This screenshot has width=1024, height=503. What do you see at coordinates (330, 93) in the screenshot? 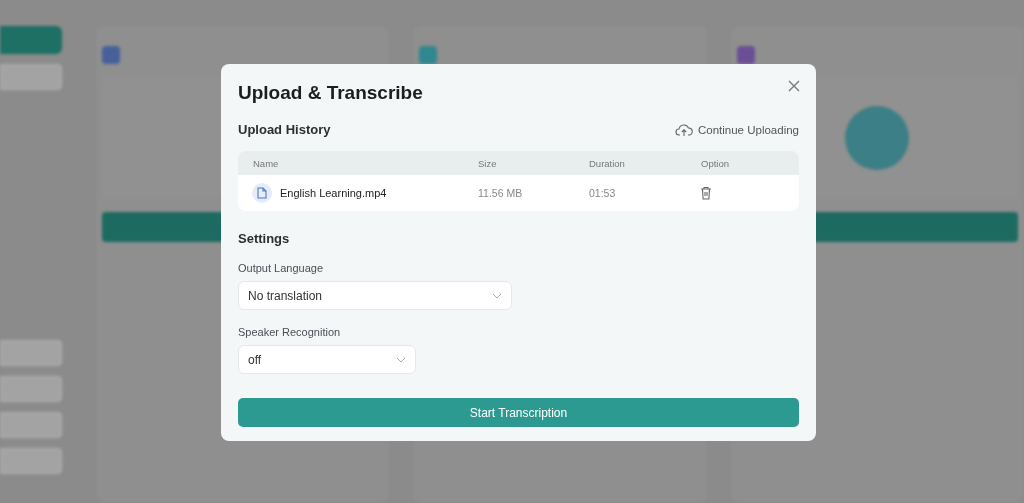
I see `dialog-title: Upload & Transcribe` at bounding box center [330, 93].